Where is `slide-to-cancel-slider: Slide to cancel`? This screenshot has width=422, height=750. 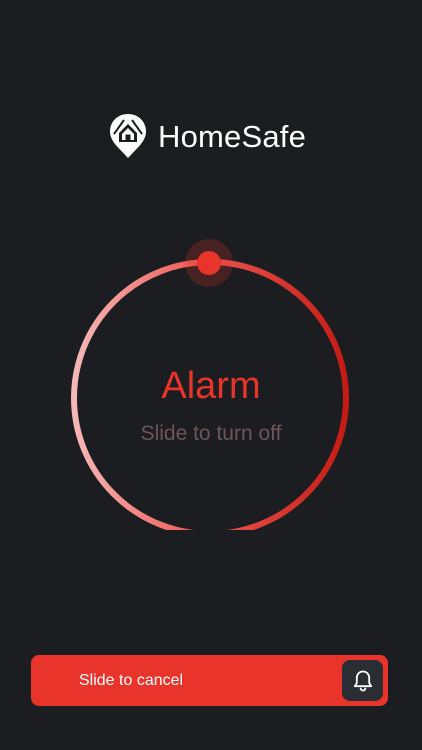
slide-to-cancel-slider: Slide to cancel is located at coordinates (209, 680).